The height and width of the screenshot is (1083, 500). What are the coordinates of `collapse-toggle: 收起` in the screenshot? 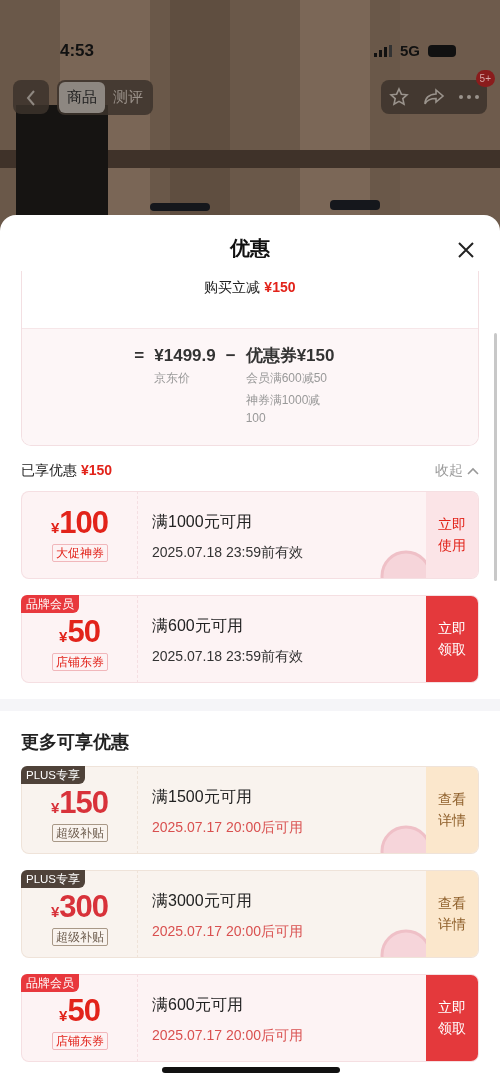 It's located at (457, 470).